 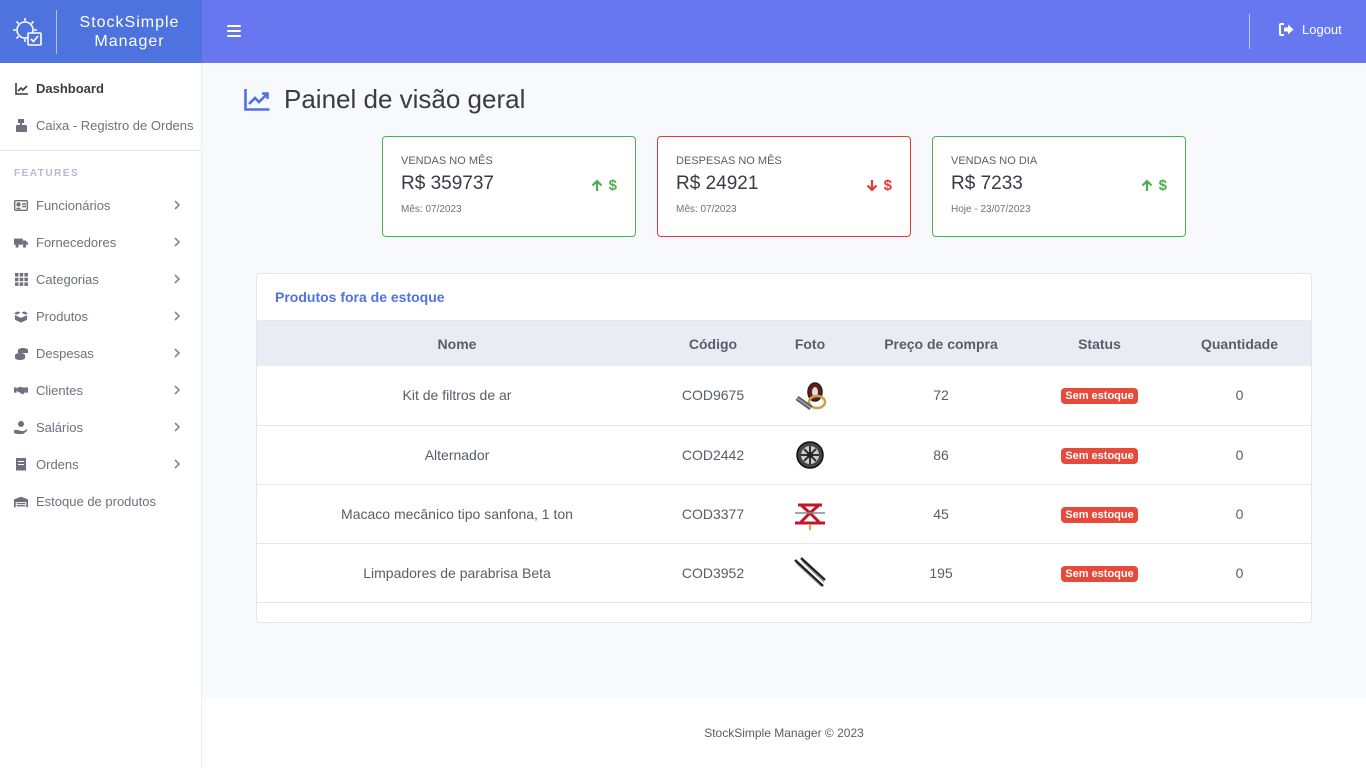 What do you see at coordinates (100, 390) in the screenshot?
I see `sidebar-item-clientes: Clientes` at bounding box center [100, 390].